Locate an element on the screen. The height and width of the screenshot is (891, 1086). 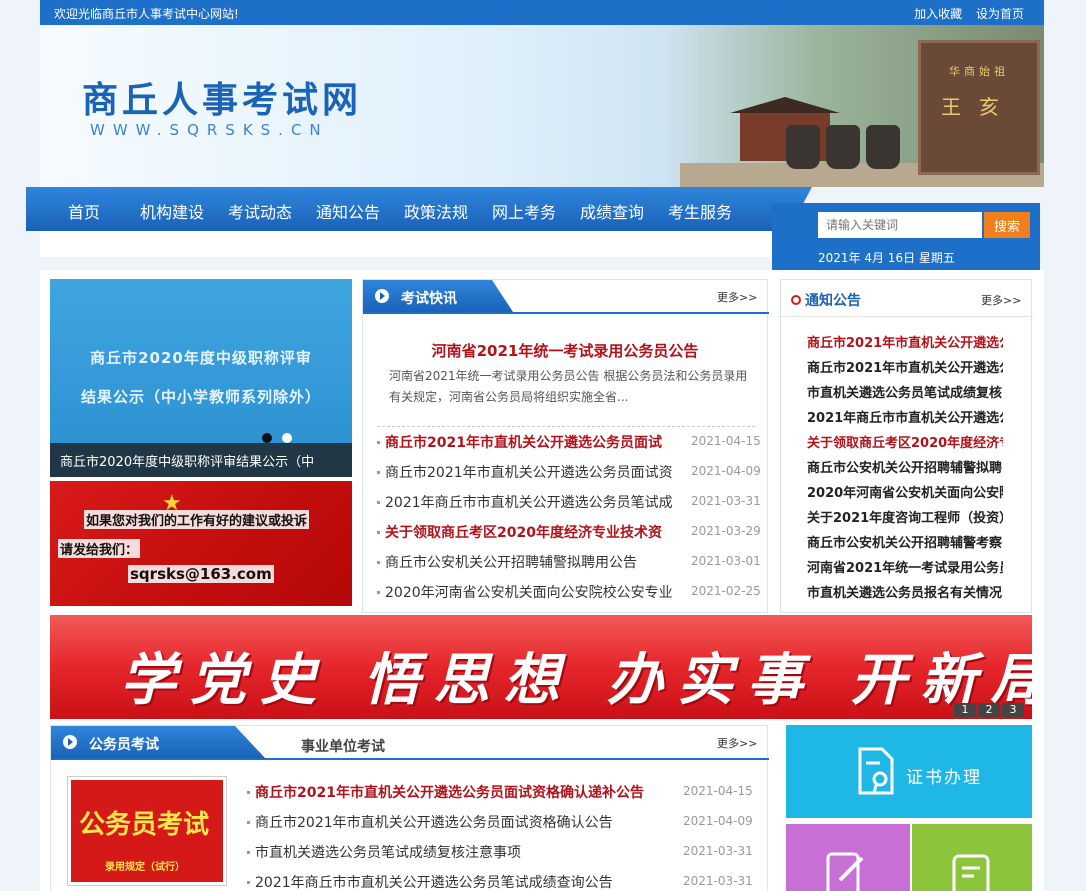
nav-item-notices: 通知公告 is located at coordinates (348, 211).